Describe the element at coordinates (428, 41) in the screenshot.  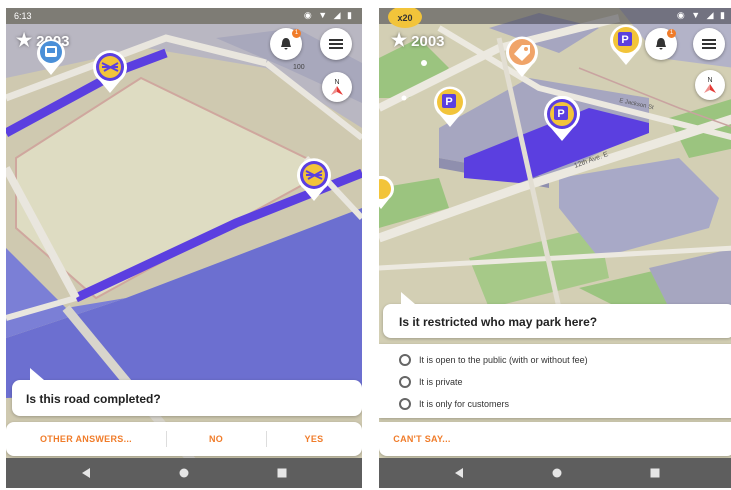
I see `star-count: 2003` at that location.